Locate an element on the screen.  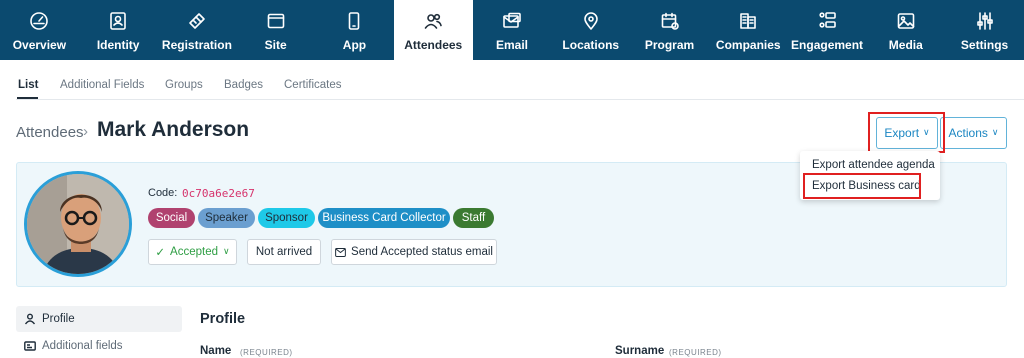
nav-email: Email is located at coordinates (512, 30).